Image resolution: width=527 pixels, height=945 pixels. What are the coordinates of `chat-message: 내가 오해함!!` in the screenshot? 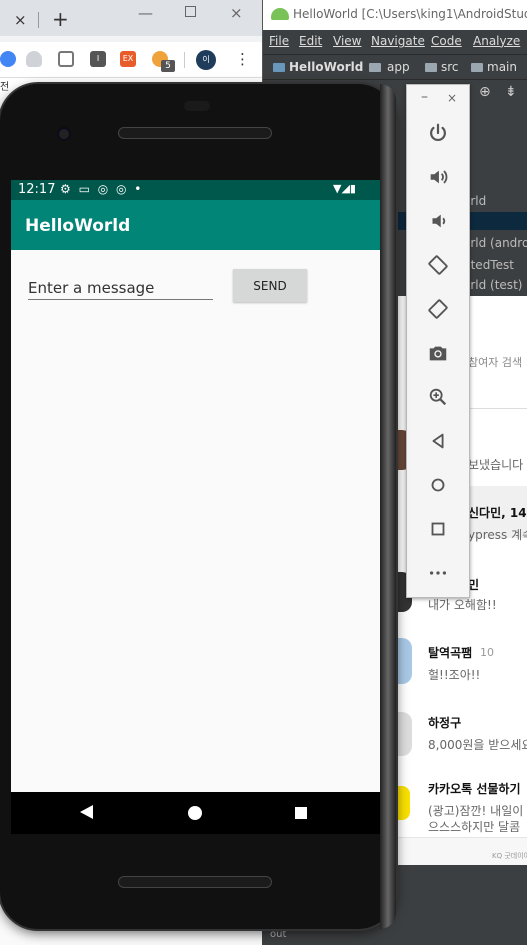 It's located at (462, 605).